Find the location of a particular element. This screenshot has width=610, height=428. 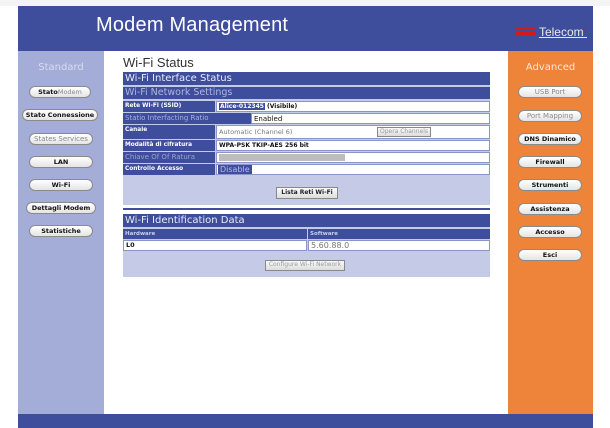

nav-statistiche: Statistiche is located at coordinates (61, 231).